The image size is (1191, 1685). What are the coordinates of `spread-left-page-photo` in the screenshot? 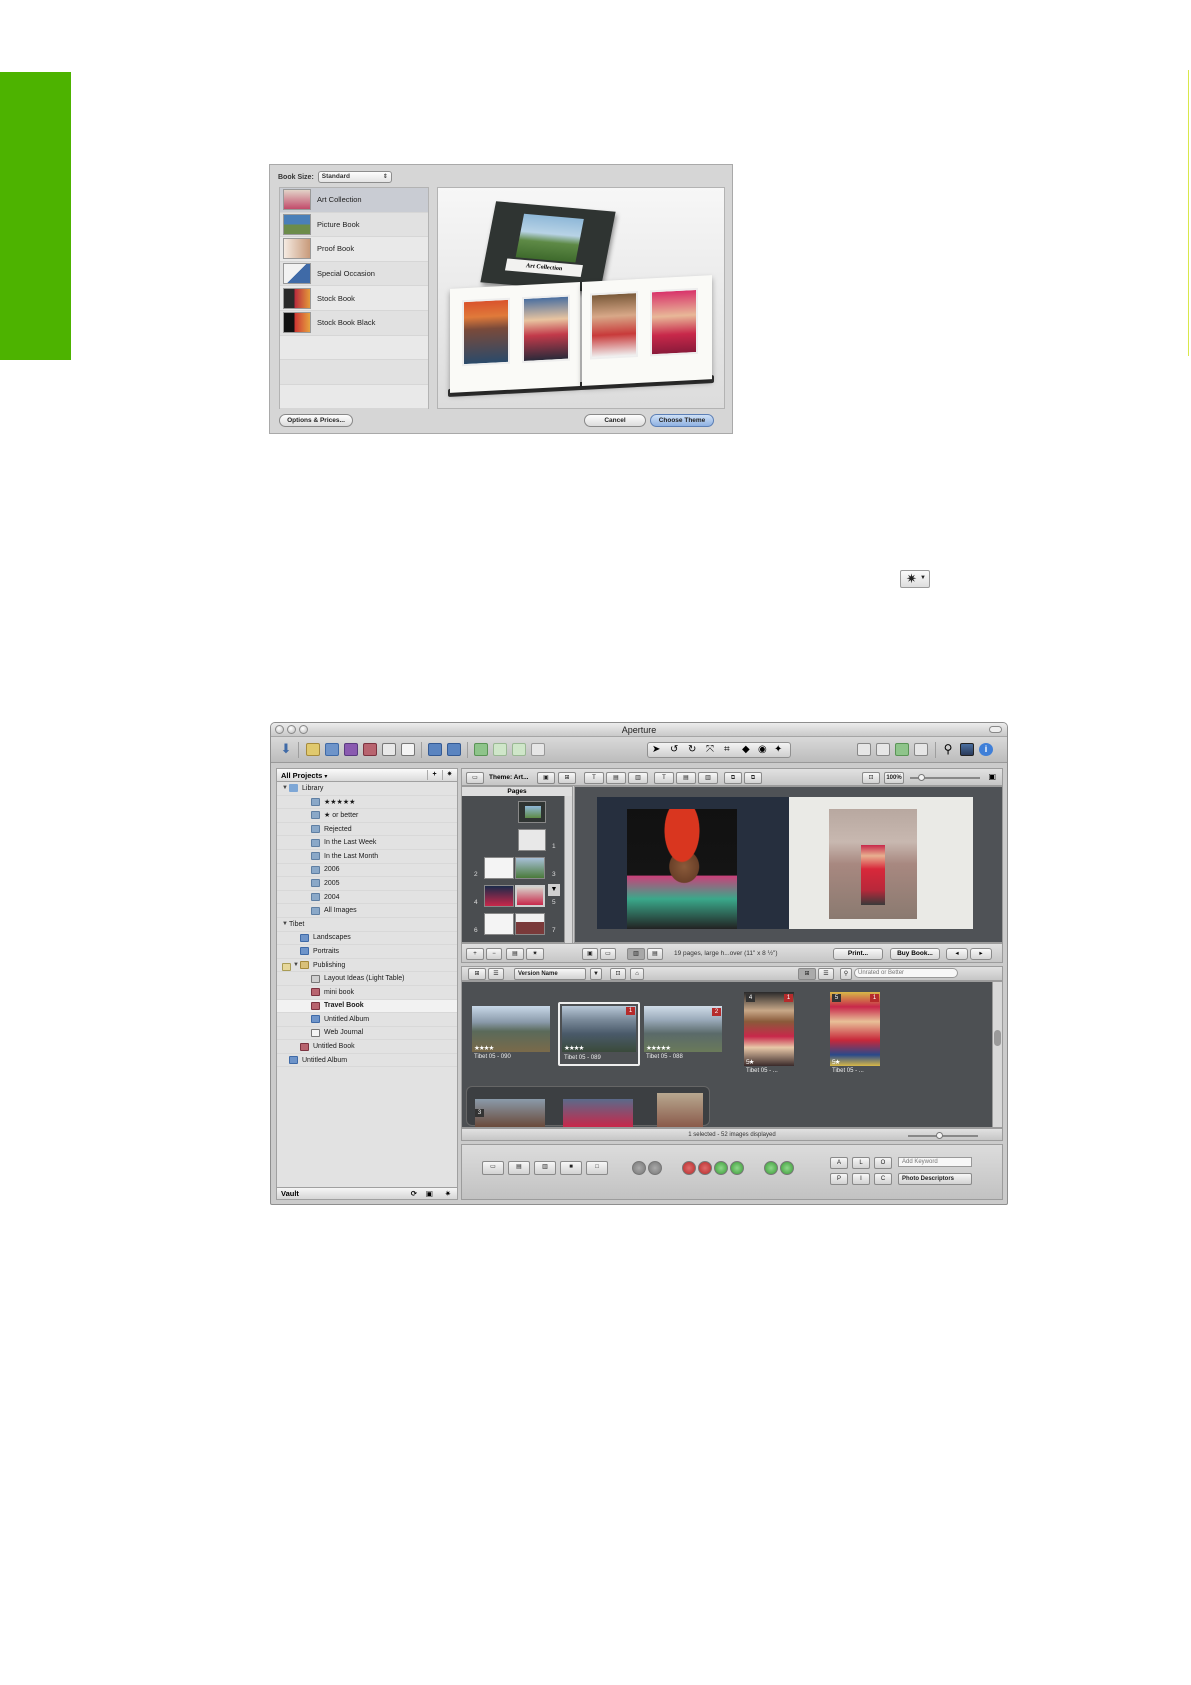 It's located at (693, 863).